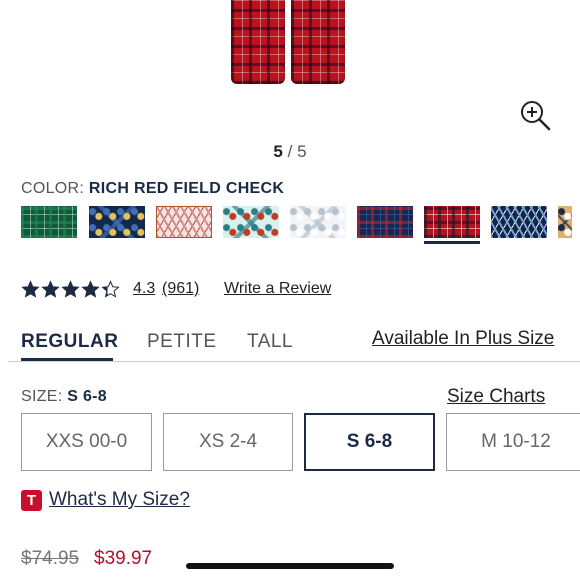  Describe the element at coordinates (270, 342) in the screenshot. I see `tab-tall: TALL` at that location.